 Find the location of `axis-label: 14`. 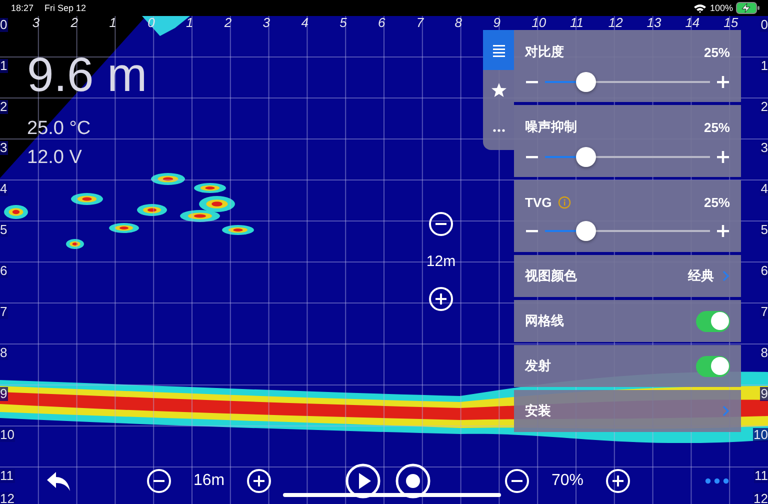

axis-label: 14 is located at coordinates (692, 23).